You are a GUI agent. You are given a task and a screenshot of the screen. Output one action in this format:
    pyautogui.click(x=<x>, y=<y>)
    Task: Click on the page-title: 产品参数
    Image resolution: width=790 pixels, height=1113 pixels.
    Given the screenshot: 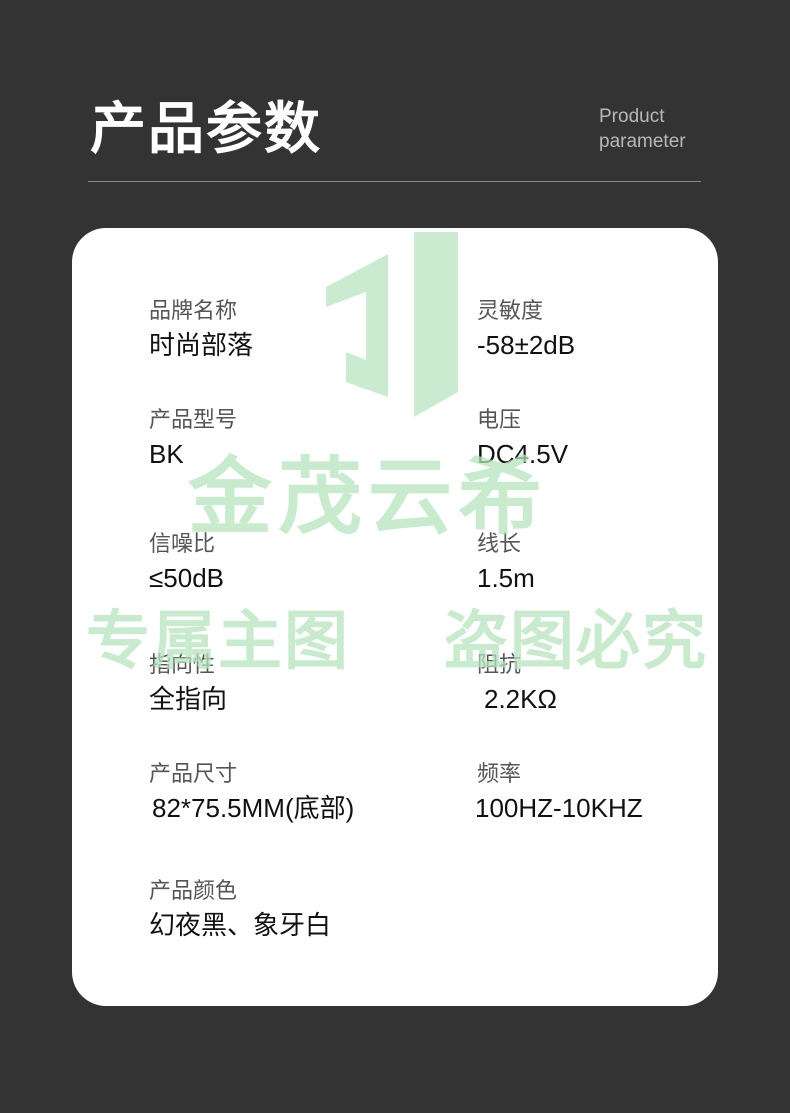 What is the action you would take?
    pyautogui.click(x=206, y=129)
    